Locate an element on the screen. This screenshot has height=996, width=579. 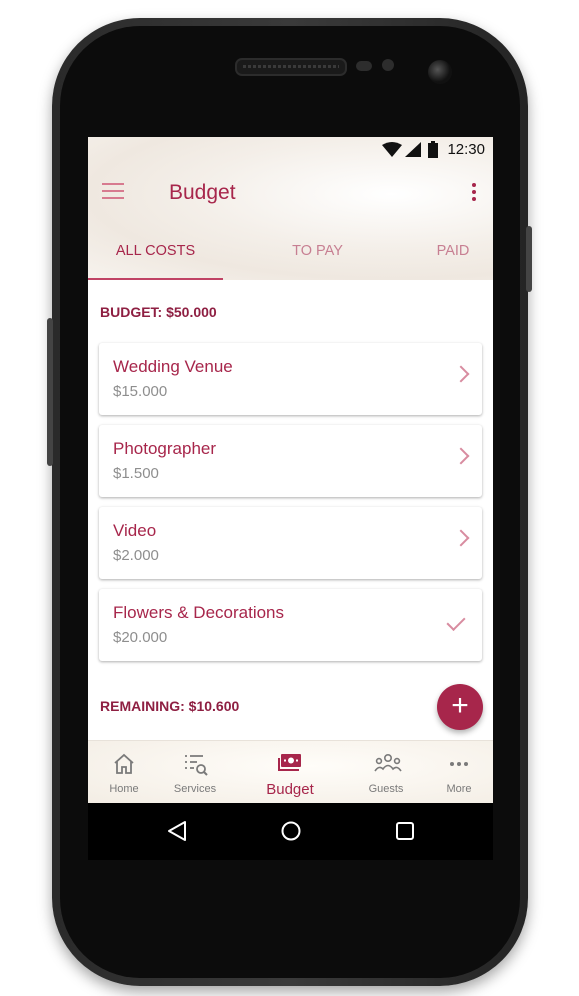
item-name: Flowers & Decorations is located at coordinates (199, 612).